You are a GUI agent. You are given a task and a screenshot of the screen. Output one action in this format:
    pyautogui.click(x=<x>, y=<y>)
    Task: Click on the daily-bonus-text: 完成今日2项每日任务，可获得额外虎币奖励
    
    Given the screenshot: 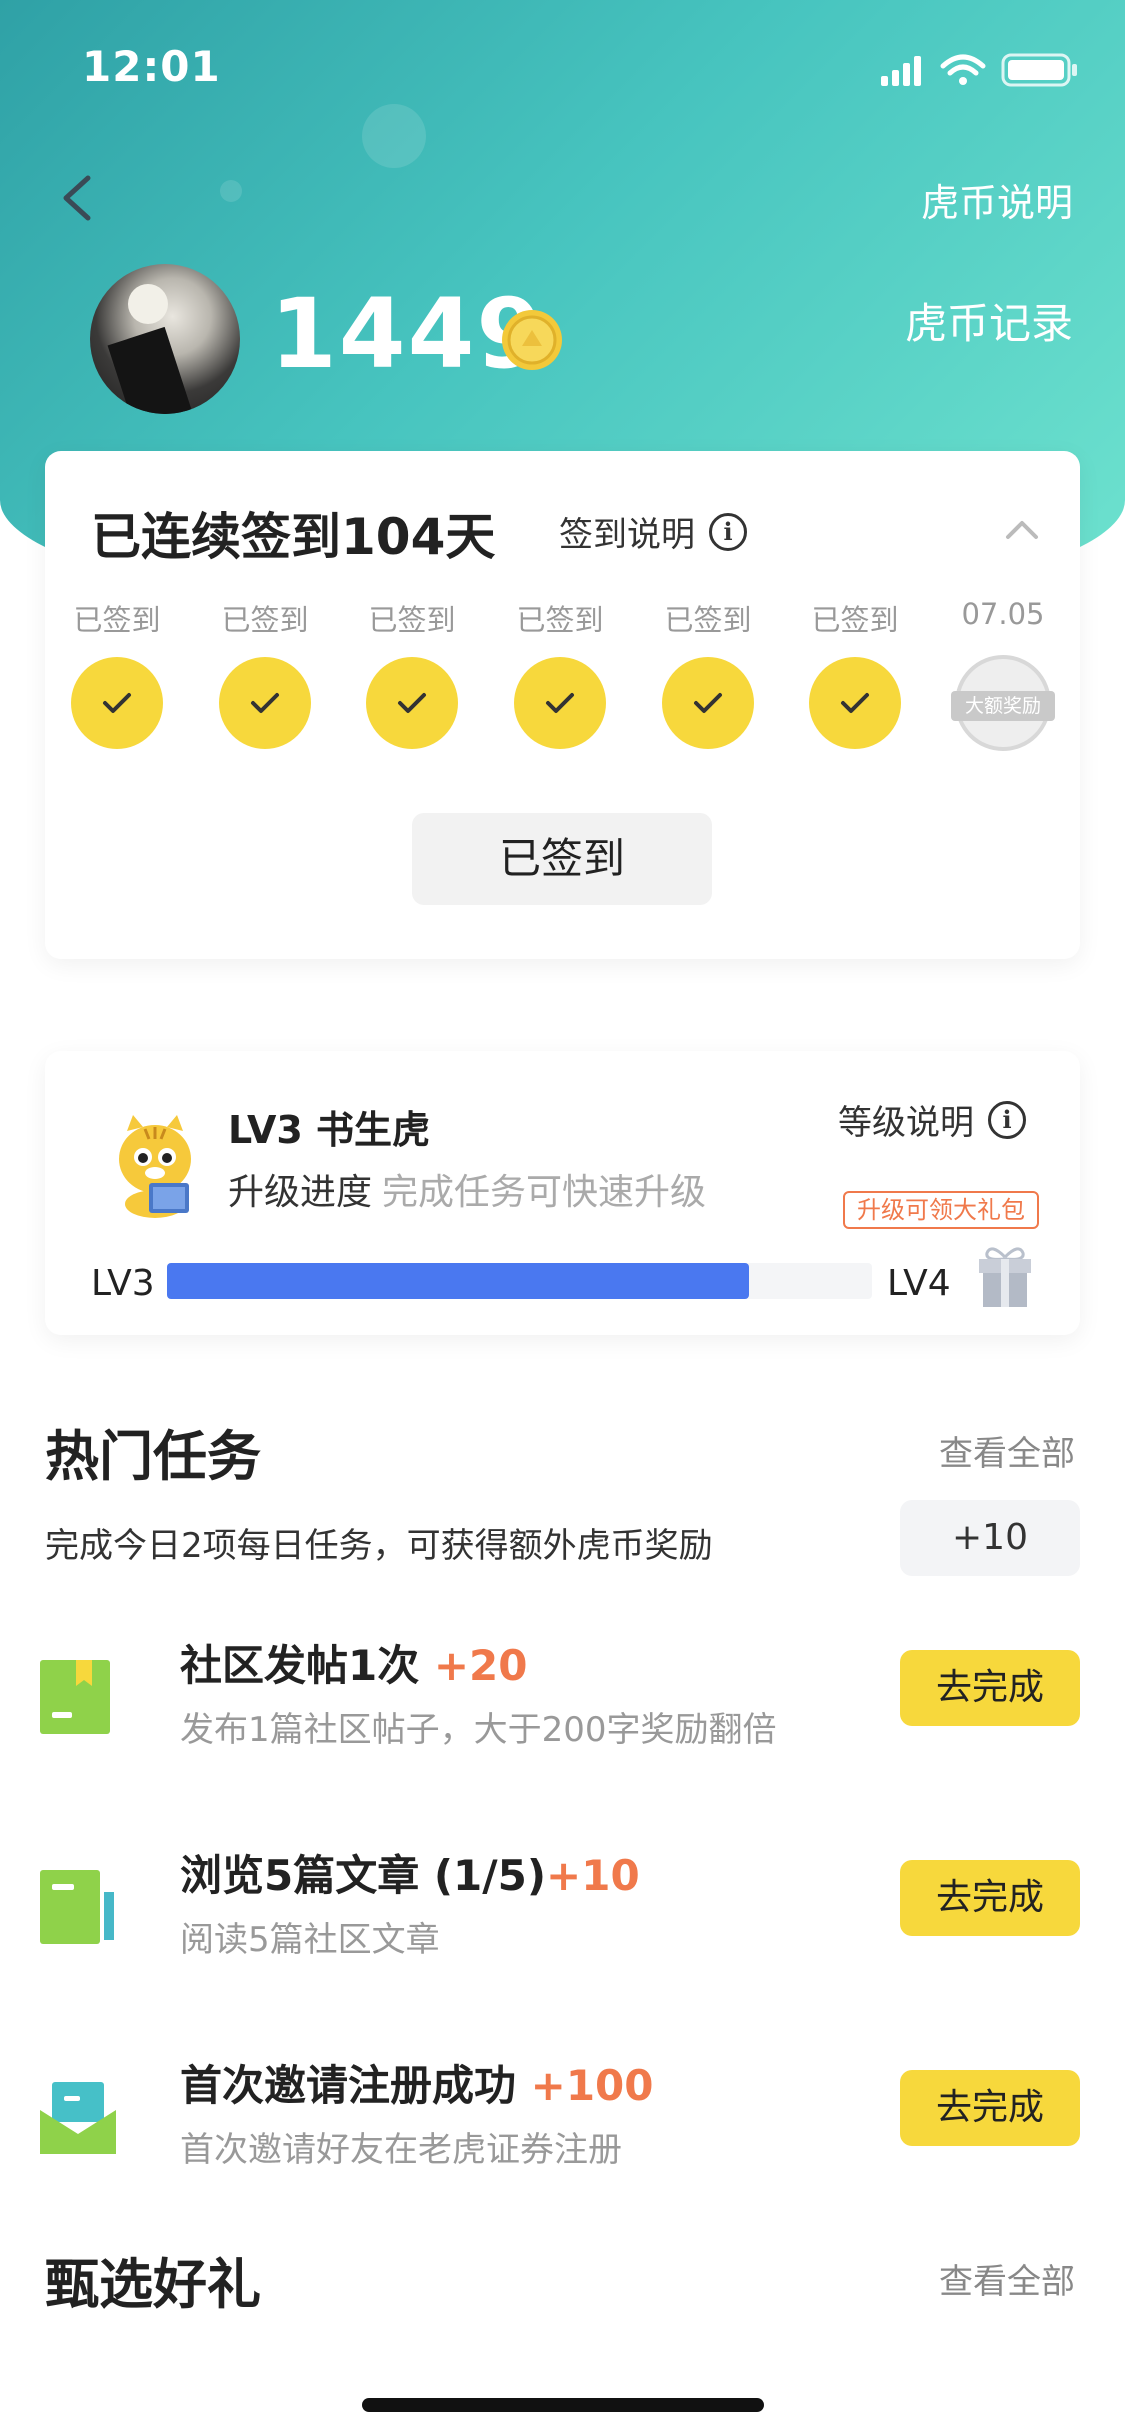 What is the action you would take?
    pyautogui.click(x=379, y=1546)
    